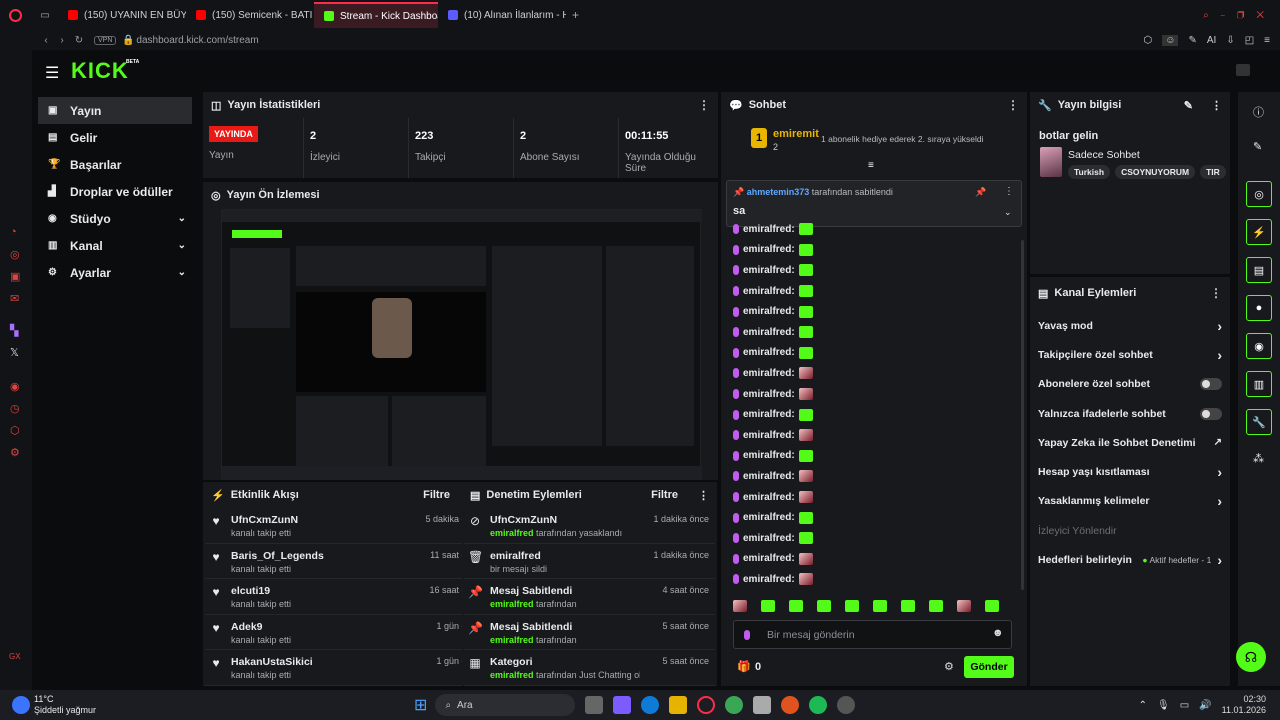 Image resolution: width=1280 pixels, height=720 pixels. I want to click on new-tab-button: +, so click(575, 15).